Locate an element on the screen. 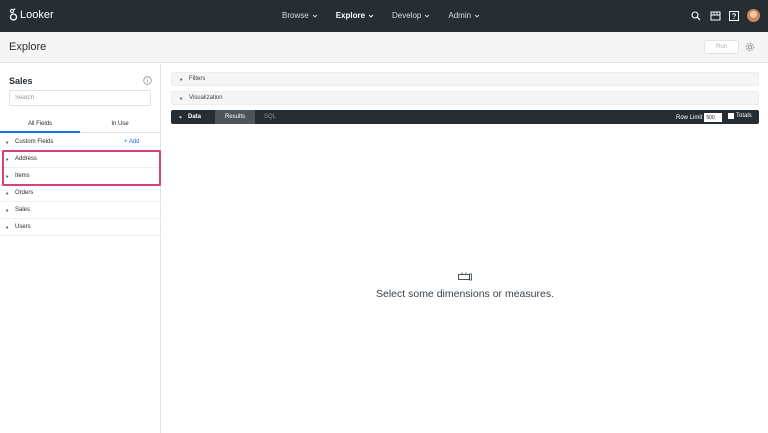  main-nav: Browse Explore Develop Admin is located at coordinates (390, 15).